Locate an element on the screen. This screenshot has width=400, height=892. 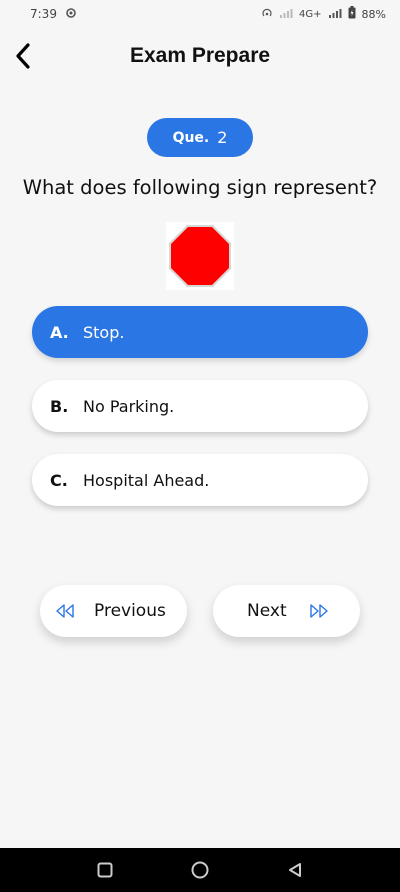
question-number-badge: Que. 2 is located at coordinates (200, 137).